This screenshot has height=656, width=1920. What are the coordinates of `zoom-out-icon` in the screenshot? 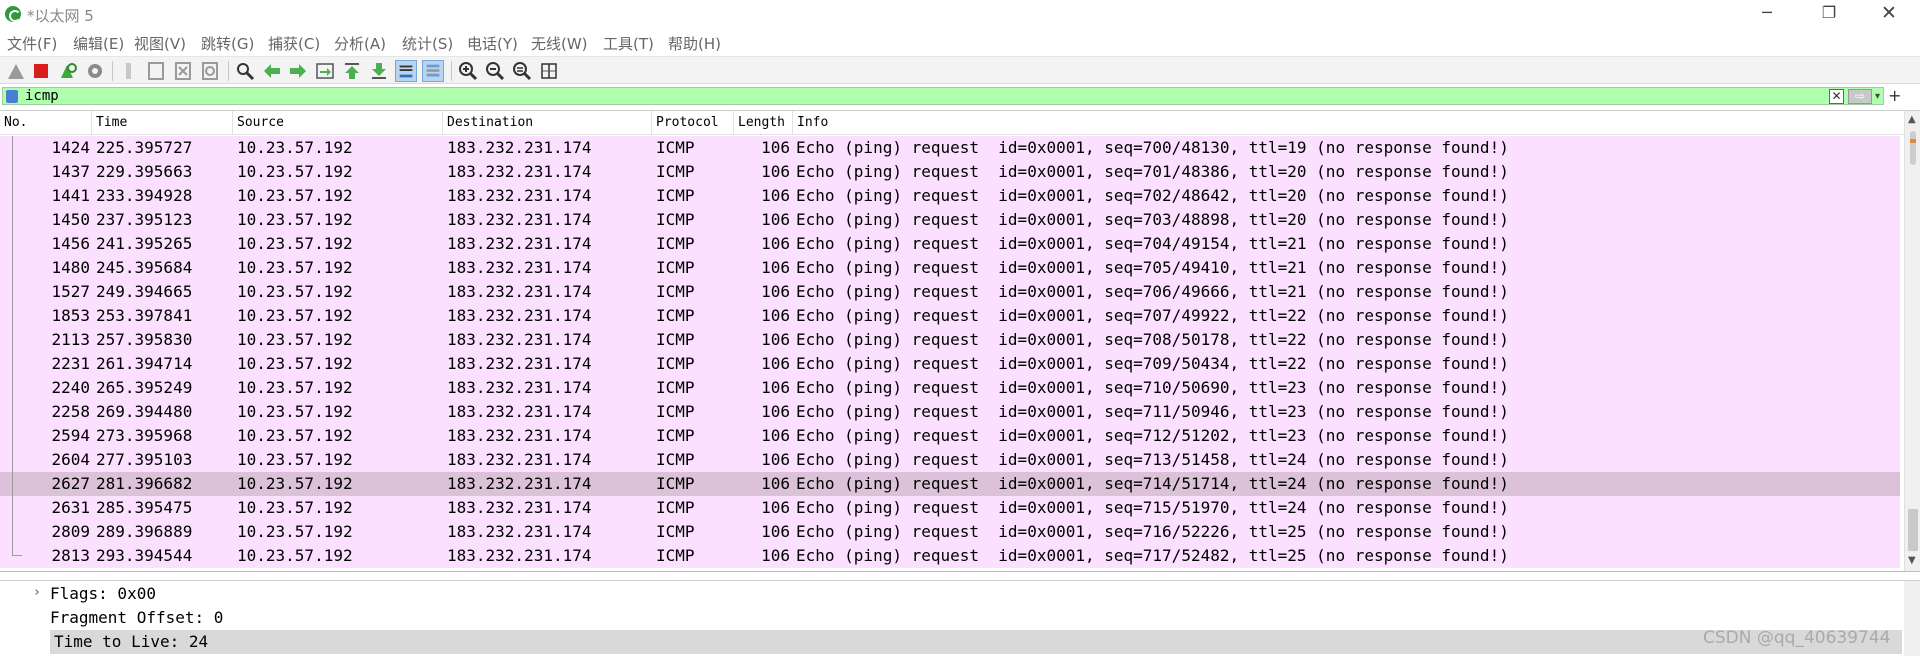 It's located at (495, 71).